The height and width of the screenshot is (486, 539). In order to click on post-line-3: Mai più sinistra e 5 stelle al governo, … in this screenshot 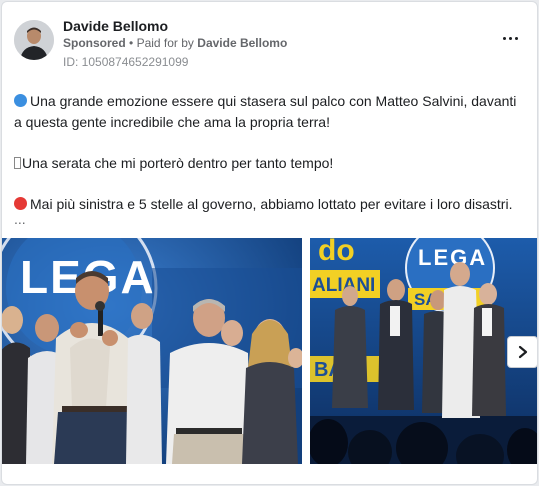, I will do `click(270, 204)`.